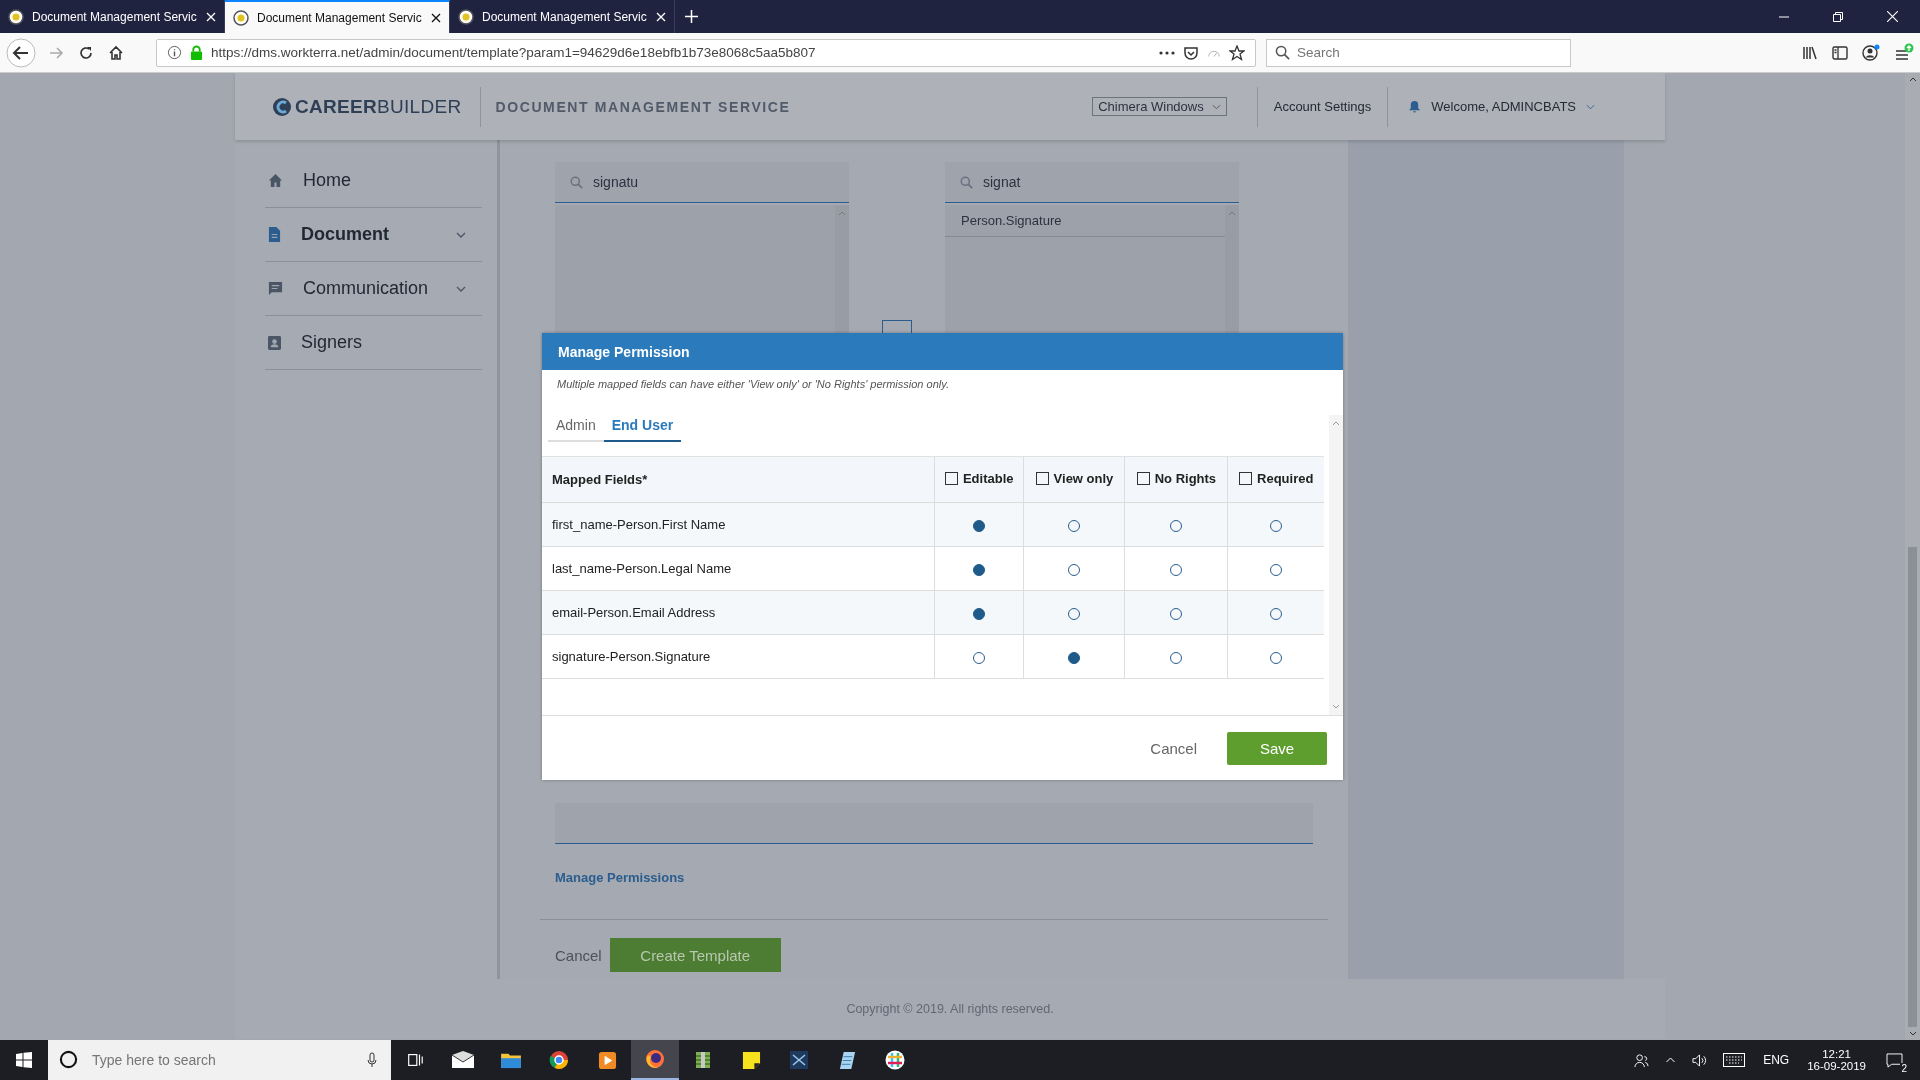 The width and height of the screenshot is (1920, 1080). I want to click on column-header: Mapped Fields*, so click(738, 479).